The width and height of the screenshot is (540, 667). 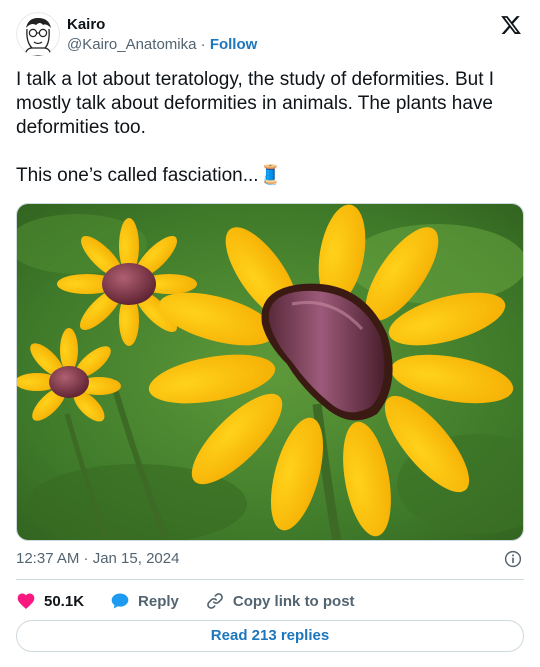 I want to click on author-handle: @Kairo_Anatomika, so click(x=131, y=44).